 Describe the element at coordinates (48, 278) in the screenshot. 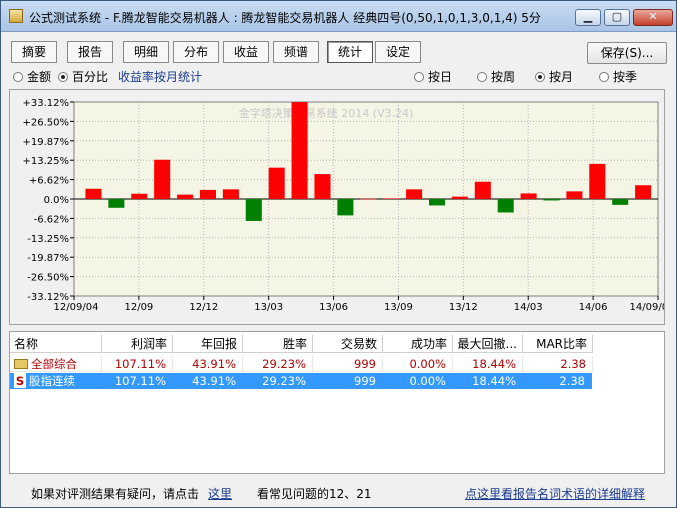

I see `y-tick-label: -26.50%` at that location.